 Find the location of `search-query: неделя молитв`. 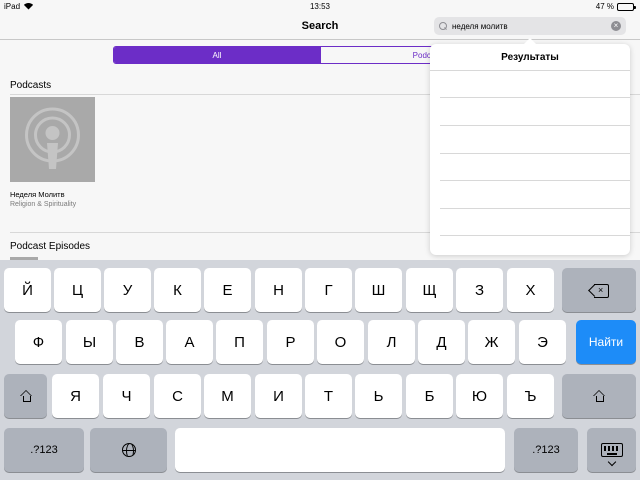

search-query: неделя молитв is located at coordinates (531, 26).